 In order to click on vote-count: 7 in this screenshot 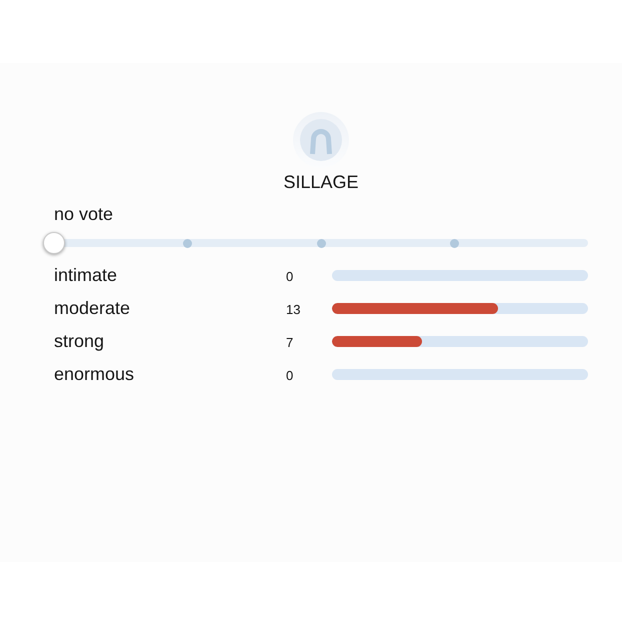, I will do `click(290, 342)`.